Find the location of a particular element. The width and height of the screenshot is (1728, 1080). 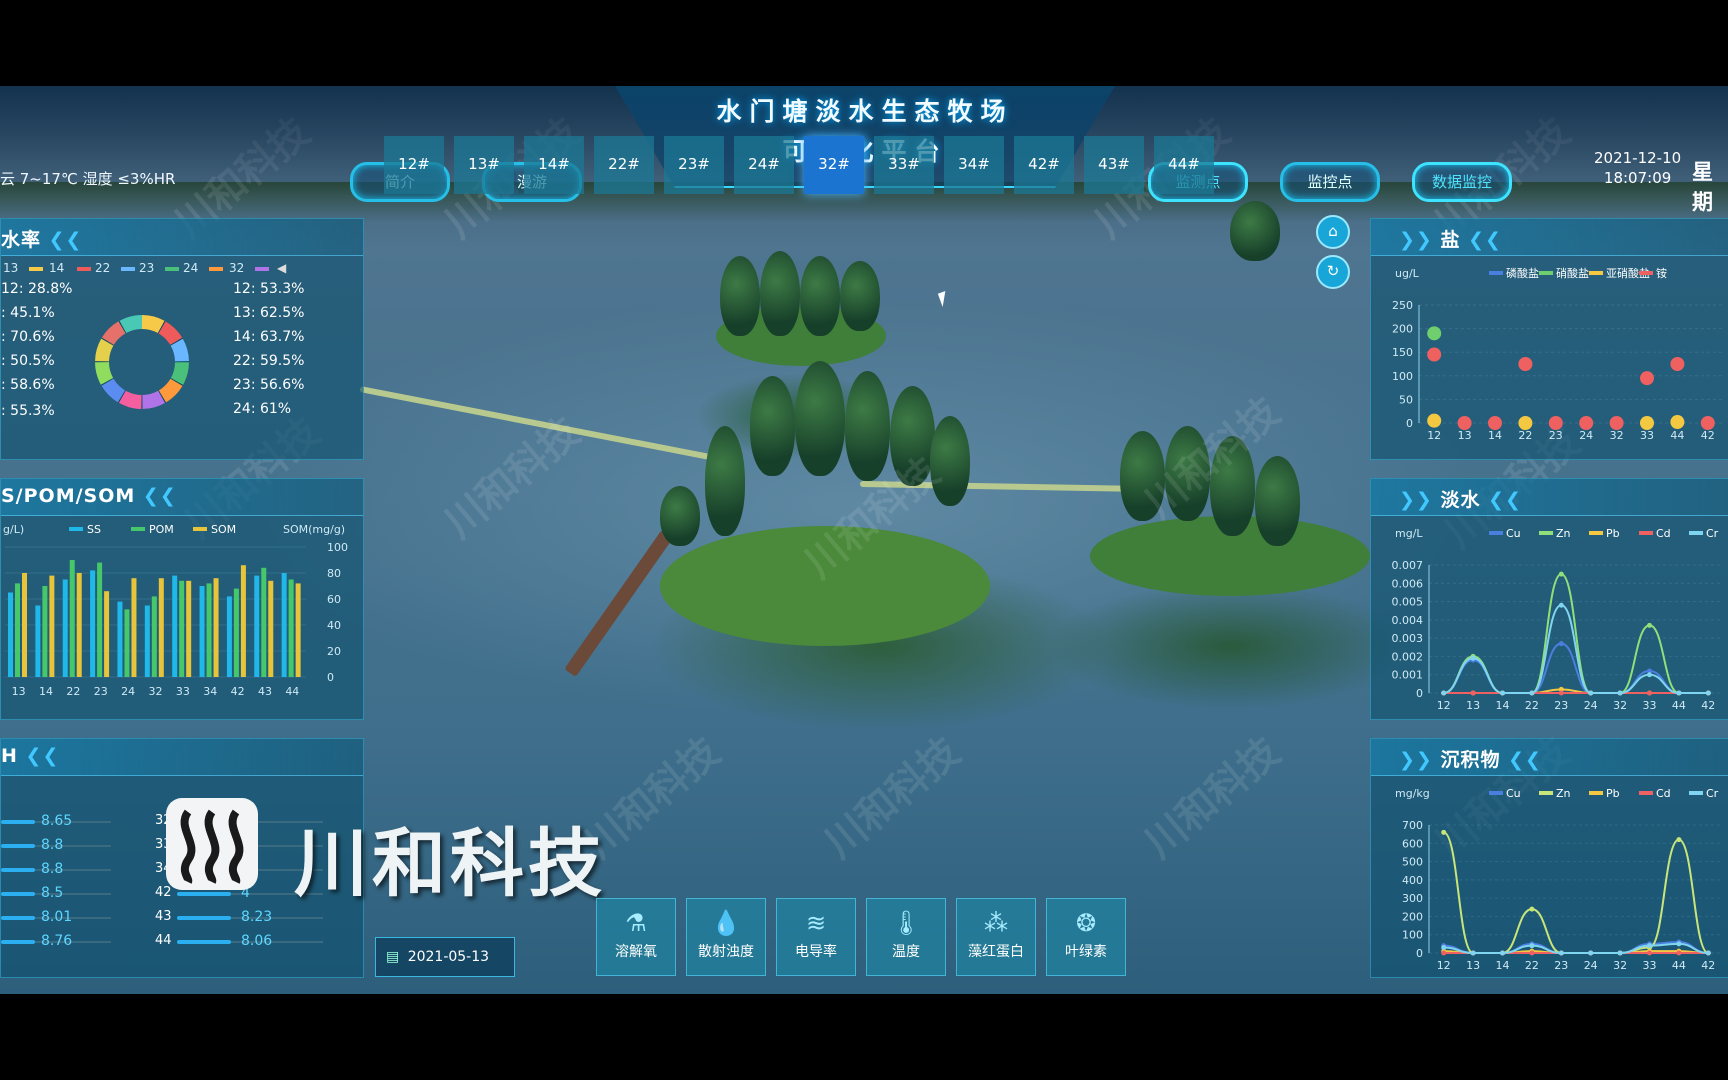

station-tab-42: 42# is located at coordinates (1044, 165).